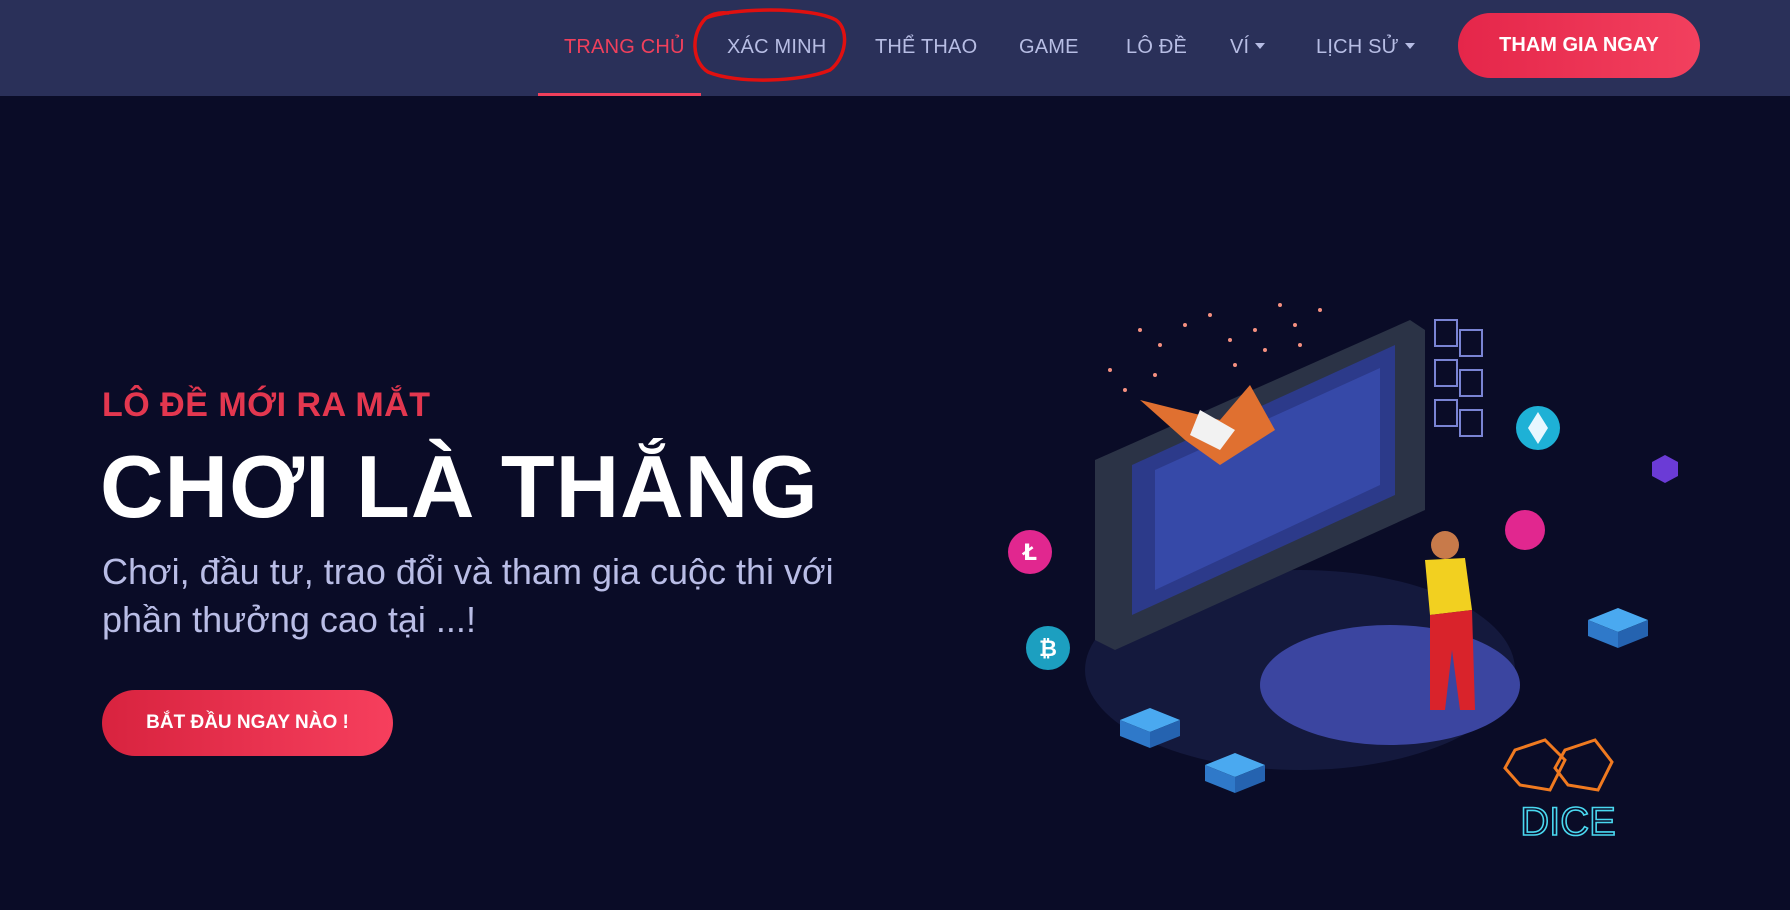 The image size is (1790, 910). I want to click on join-now-button: THAM GIA NGAY, so click(1579, 45).